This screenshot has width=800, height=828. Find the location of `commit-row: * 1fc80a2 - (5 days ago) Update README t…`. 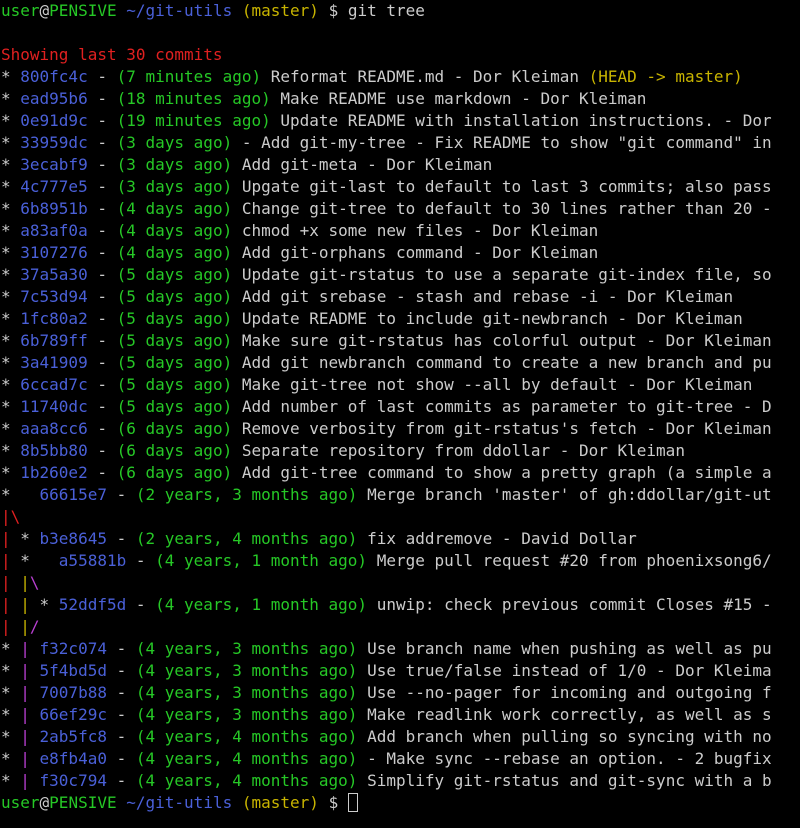

commit-row: * 1fc80a2 - (5 days ago) Update README t… is located at coordinates (400, 319).